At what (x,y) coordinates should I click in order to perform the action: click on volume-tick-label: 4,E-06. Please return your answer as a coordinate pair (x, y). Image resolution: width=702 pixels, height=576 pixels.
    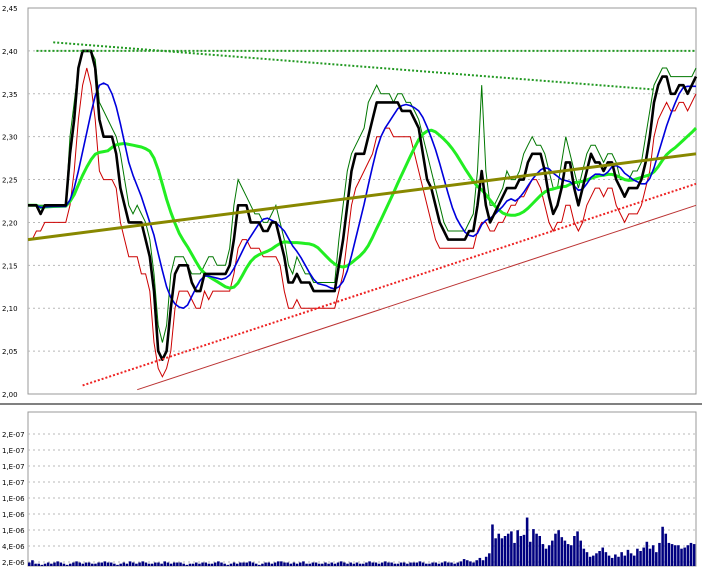
    Looking at the image, I should click on (13, 547).